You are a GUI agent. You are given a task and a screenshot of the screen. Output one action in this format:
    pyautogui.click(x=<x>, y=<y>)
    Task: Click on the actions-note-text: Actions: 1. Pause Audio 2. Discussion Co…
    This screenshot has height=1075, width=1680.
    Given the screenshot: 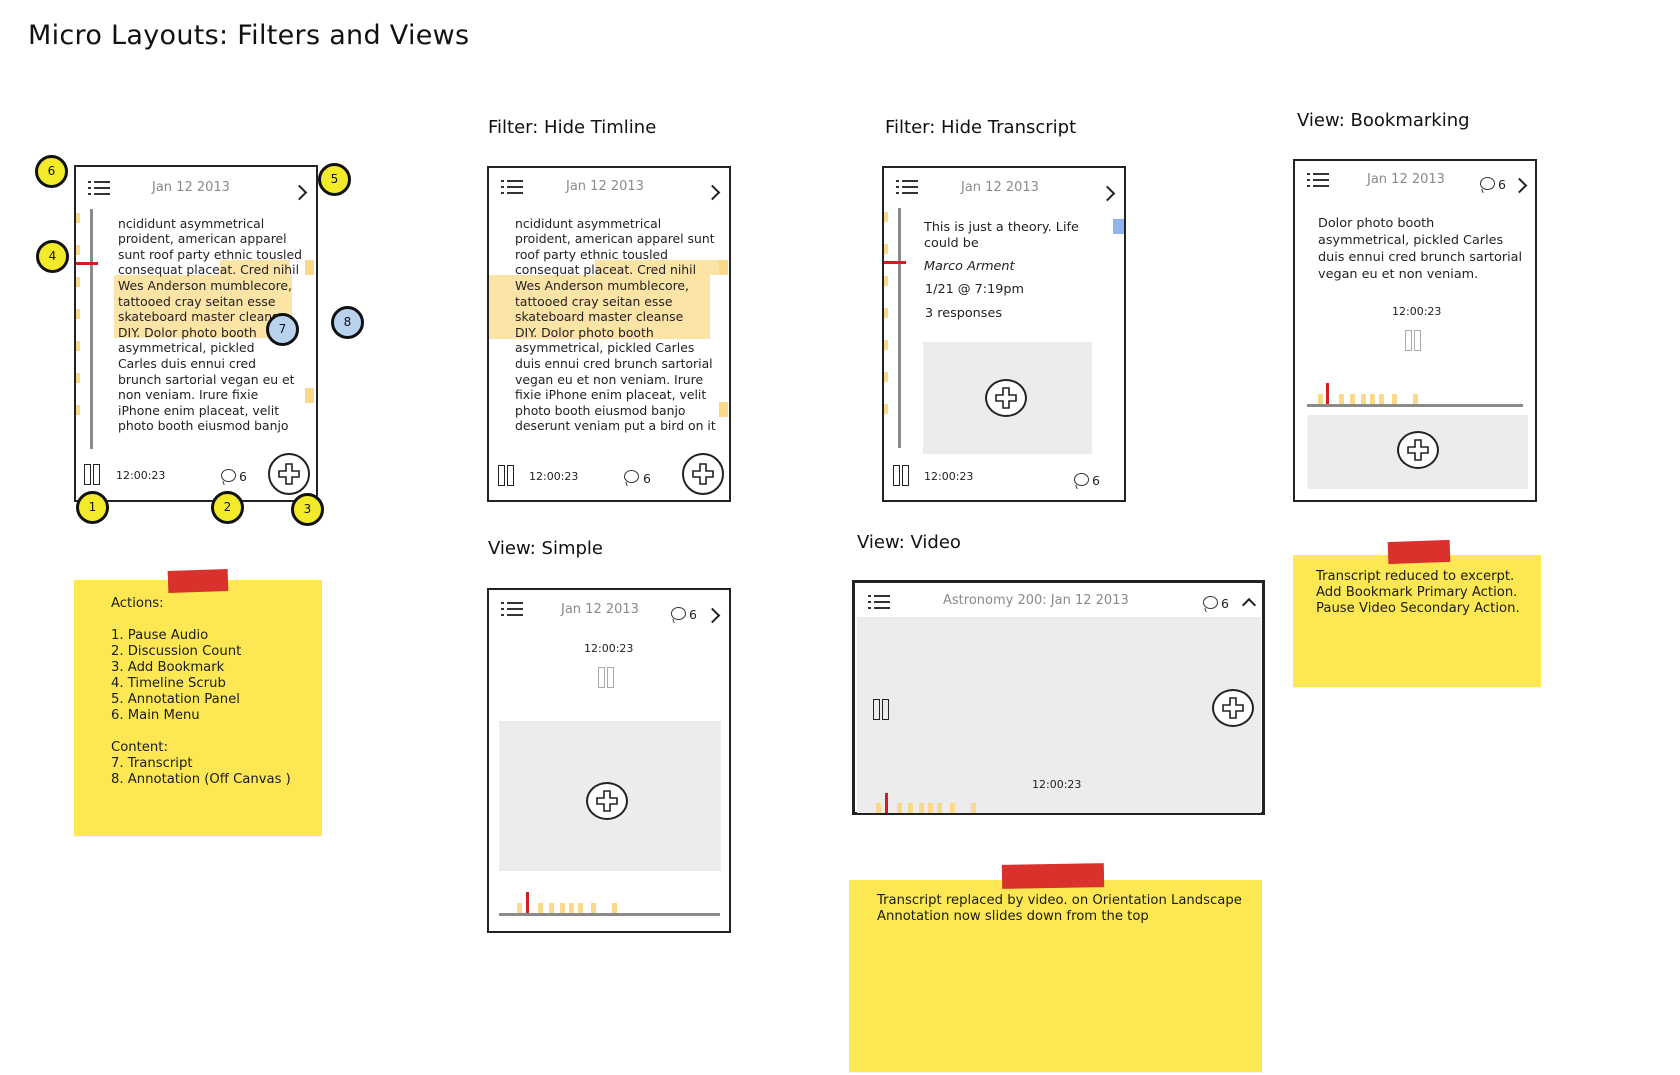 What is the action you would take?
    pyautogui.click(x=201, y=691)
    